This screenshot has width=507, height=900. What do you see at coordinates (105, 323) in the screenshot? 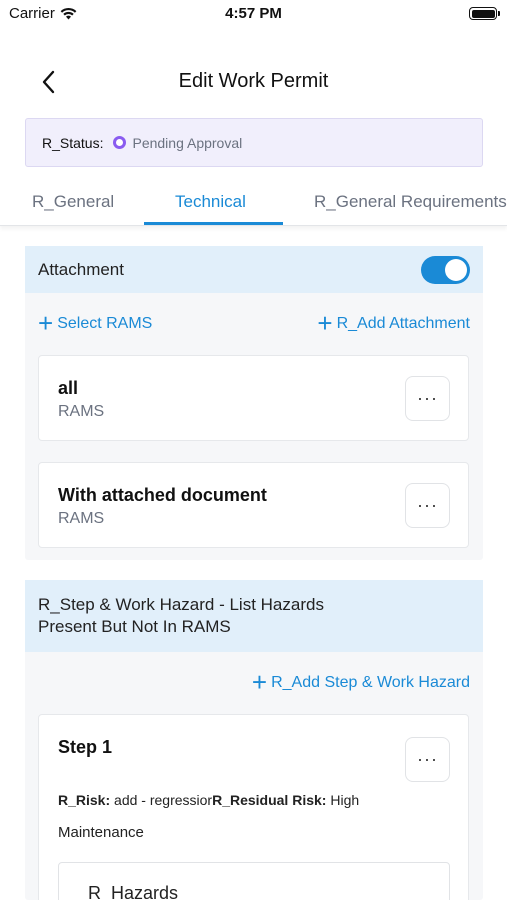
I see `select-rams-label: Select RAMS` at bounding box center [105, 323].